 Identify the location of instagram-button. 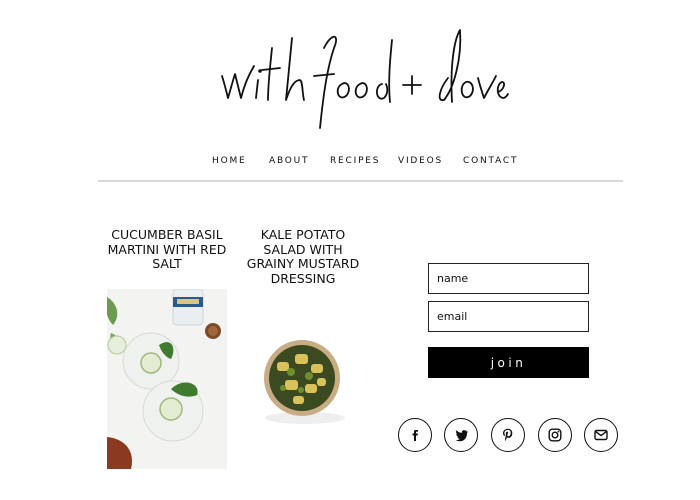
(555, 435).